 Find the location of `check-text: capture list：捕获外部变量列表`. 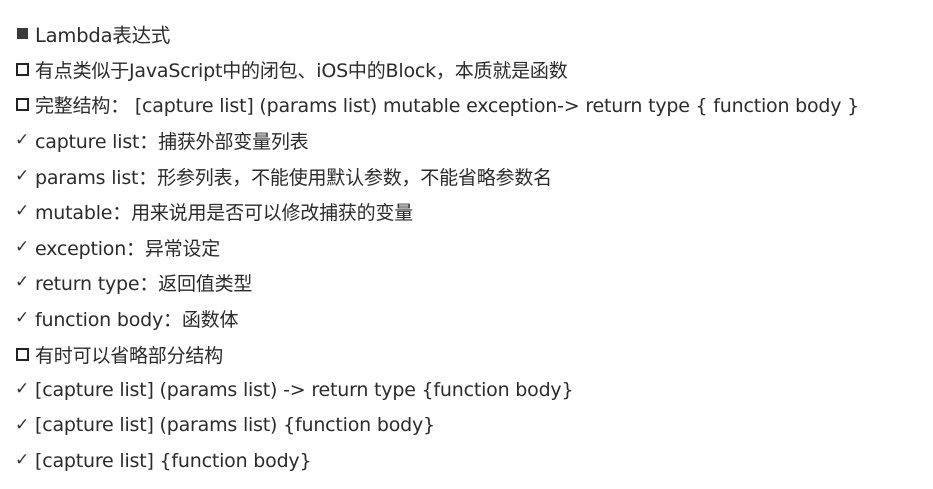

check-text: capture list：捕获外部变量列表 is located at coordinates (172, 142).